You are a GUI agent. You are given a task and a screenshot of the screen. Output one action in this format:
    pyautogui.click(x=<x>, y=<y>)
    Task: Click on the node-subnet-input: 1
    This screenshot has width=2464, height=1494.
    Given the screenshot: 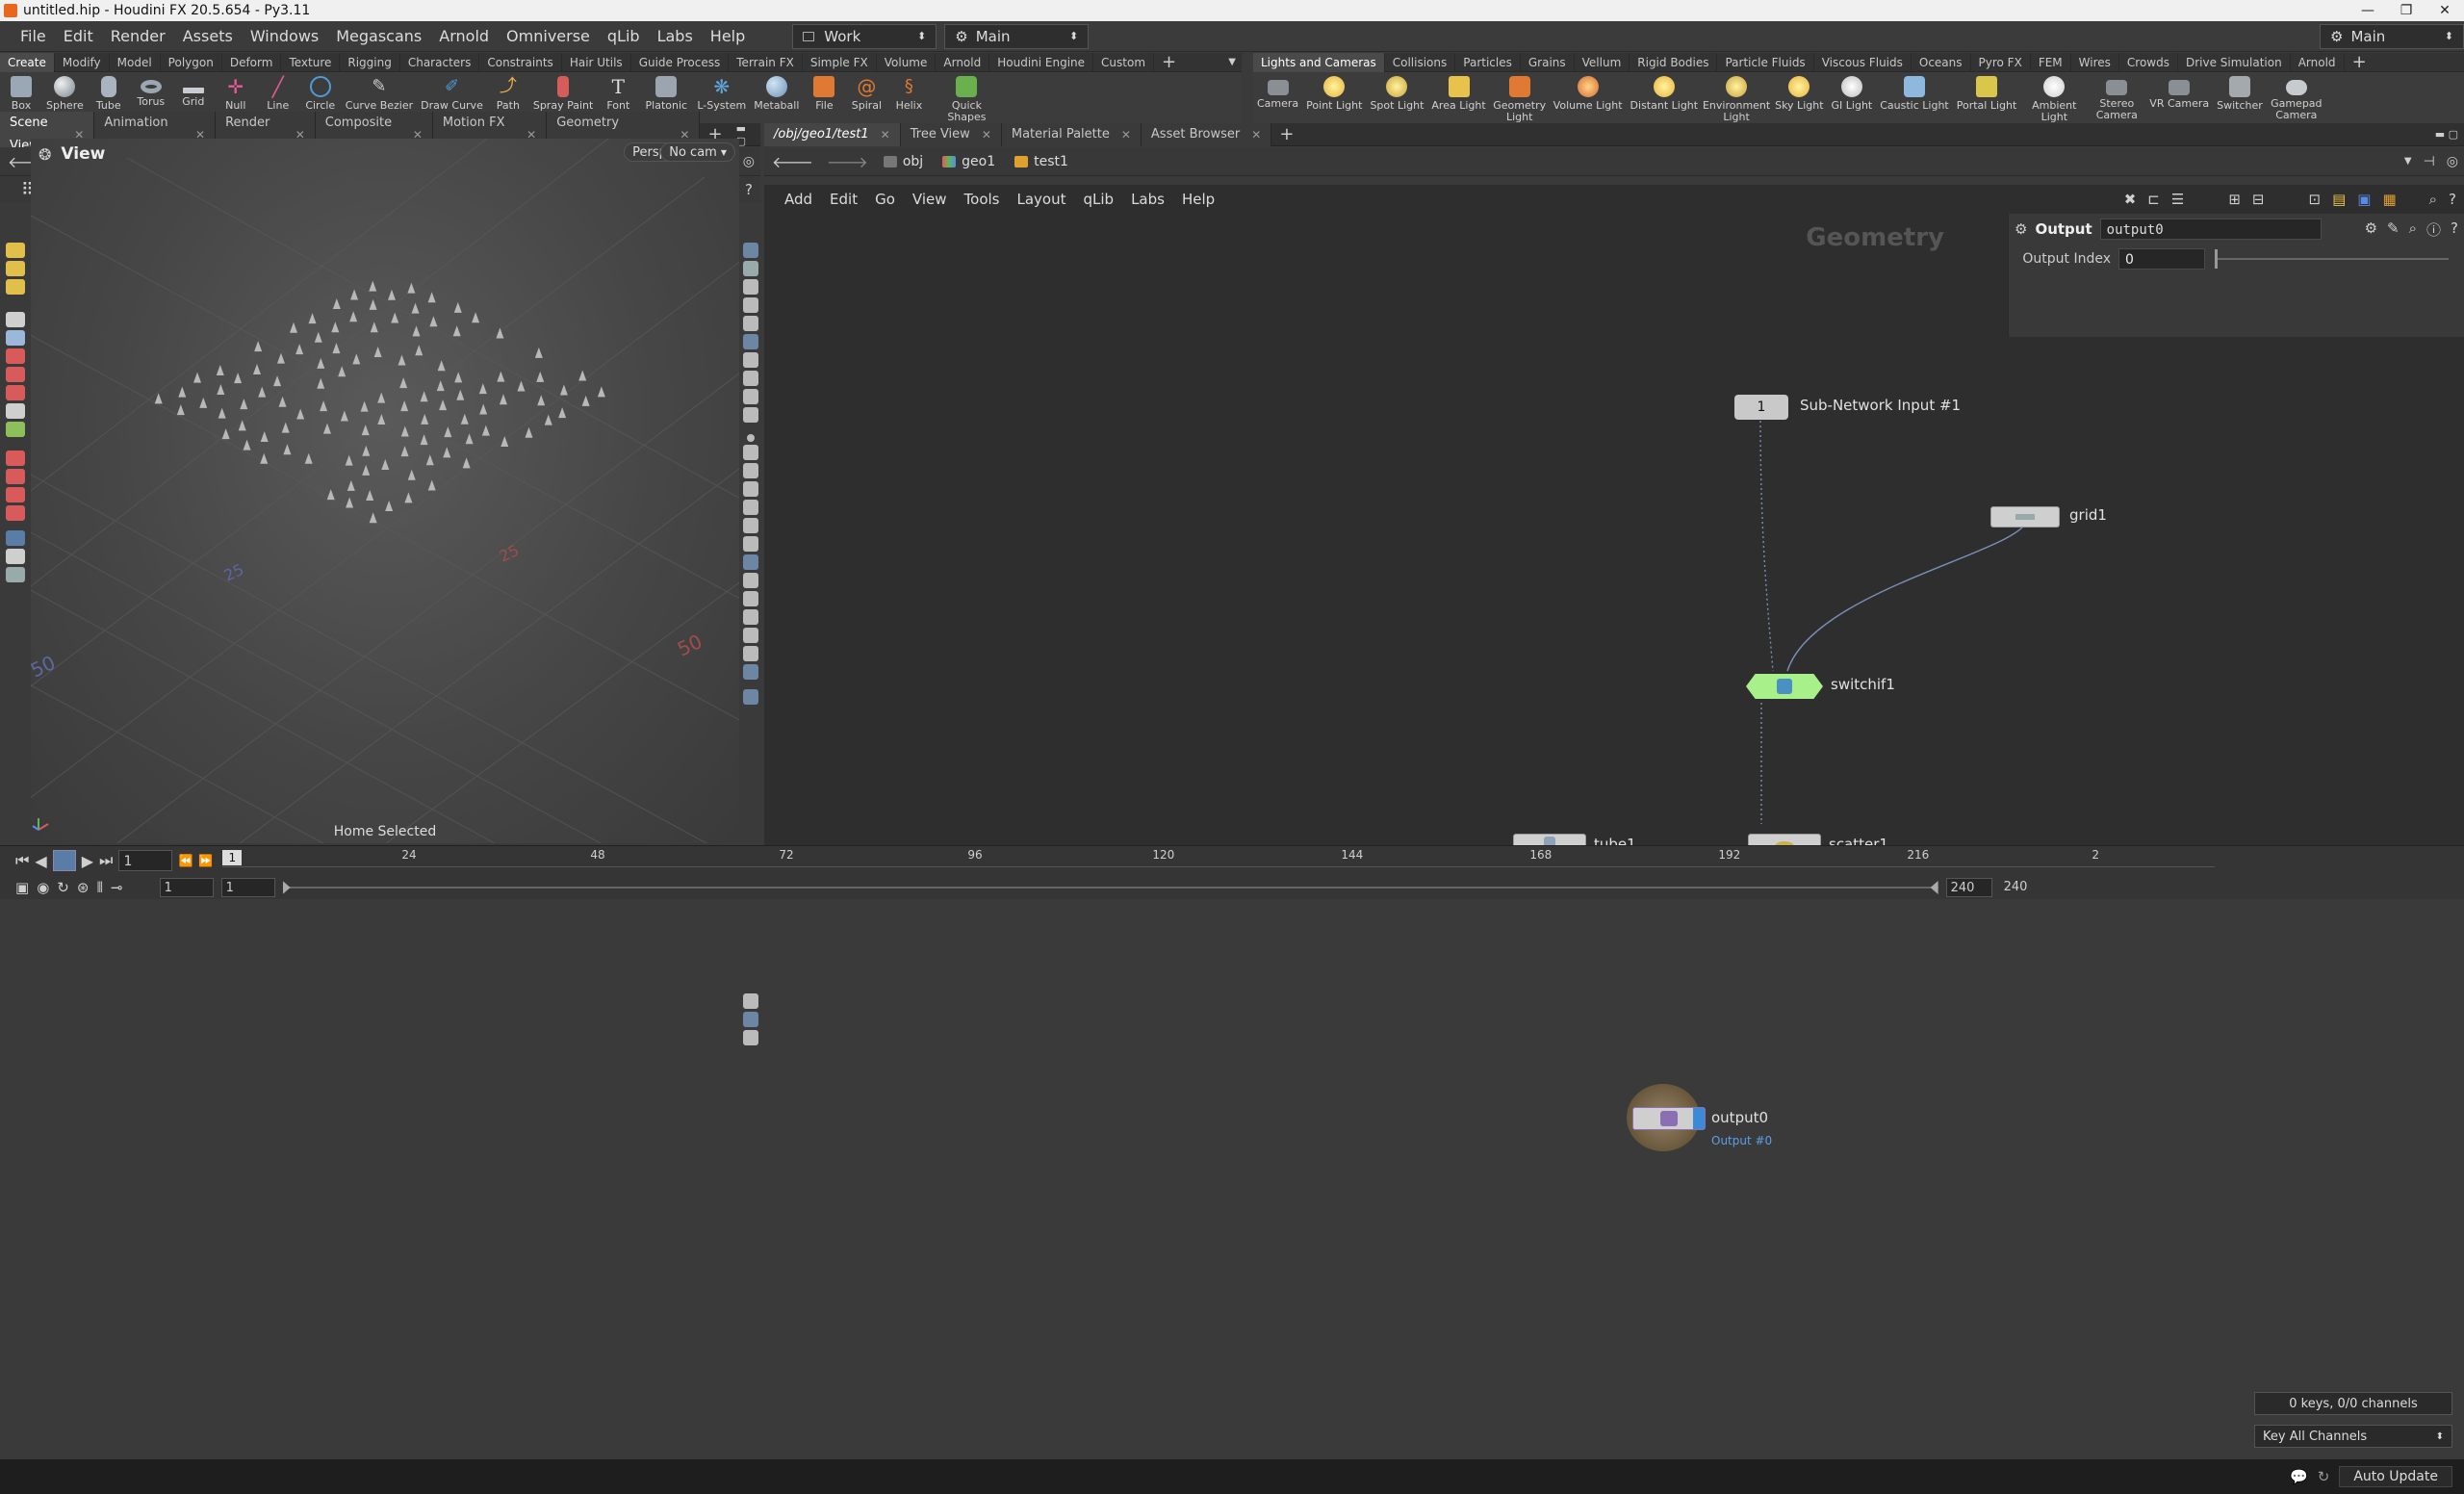 What is the action you would take?
    pyautogui.click(x=1761, y=407)
    